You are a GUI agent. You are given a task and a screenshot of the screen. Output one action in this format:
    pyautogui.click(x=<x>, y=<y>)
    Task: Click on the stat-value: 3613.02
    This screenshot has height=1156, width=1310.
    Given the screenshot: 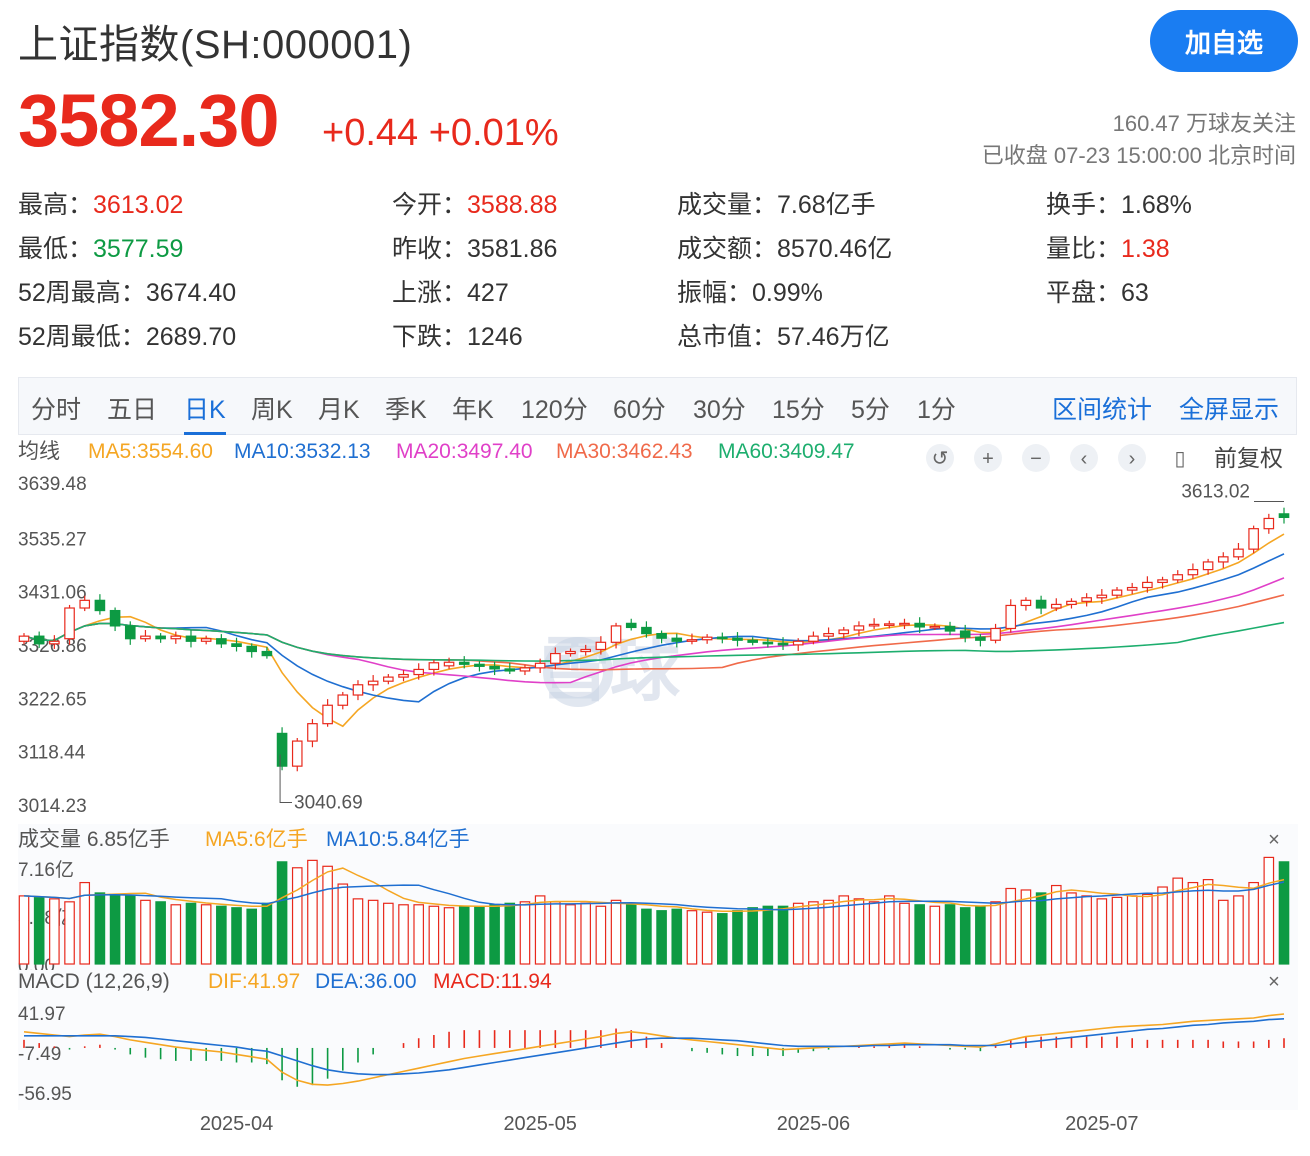 What is the action you would take?
    pyautogui.click(x=138, y=205)
    